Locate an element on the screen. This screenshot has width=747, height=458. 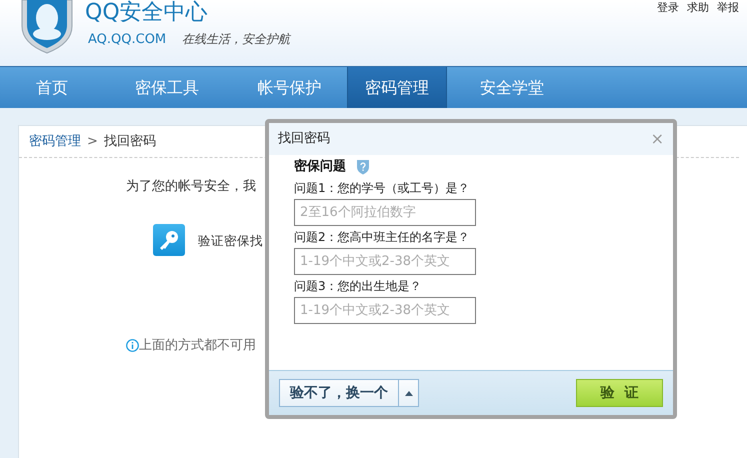
site-domain: AQ.QQ.COM is located at coordinates (127, 40).